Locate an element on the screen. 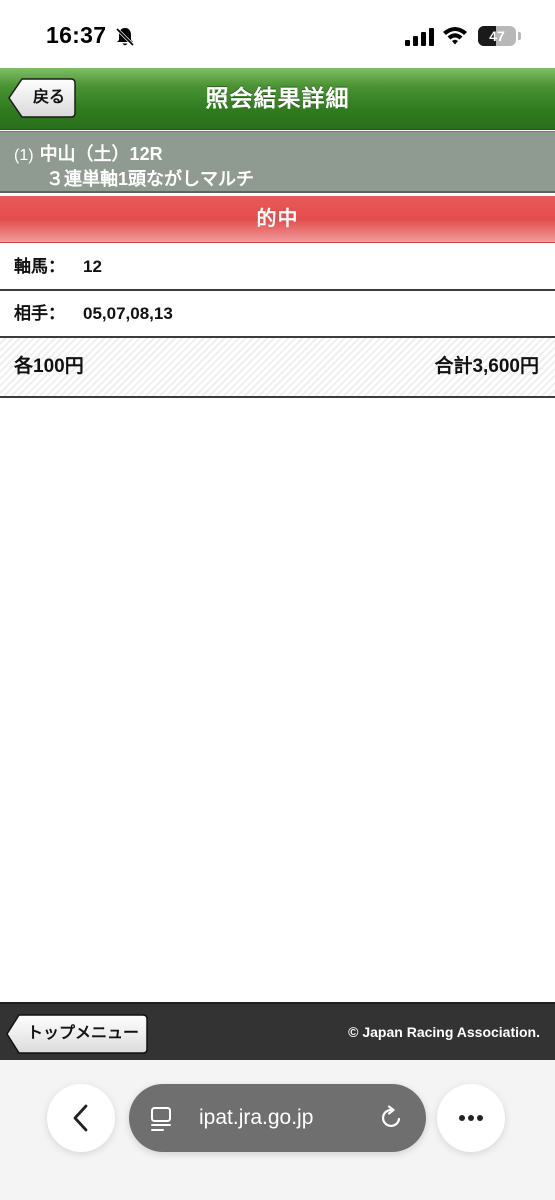 This screenshot has width=555, height=1200. battery-nub is located at coordinates (519, 36).